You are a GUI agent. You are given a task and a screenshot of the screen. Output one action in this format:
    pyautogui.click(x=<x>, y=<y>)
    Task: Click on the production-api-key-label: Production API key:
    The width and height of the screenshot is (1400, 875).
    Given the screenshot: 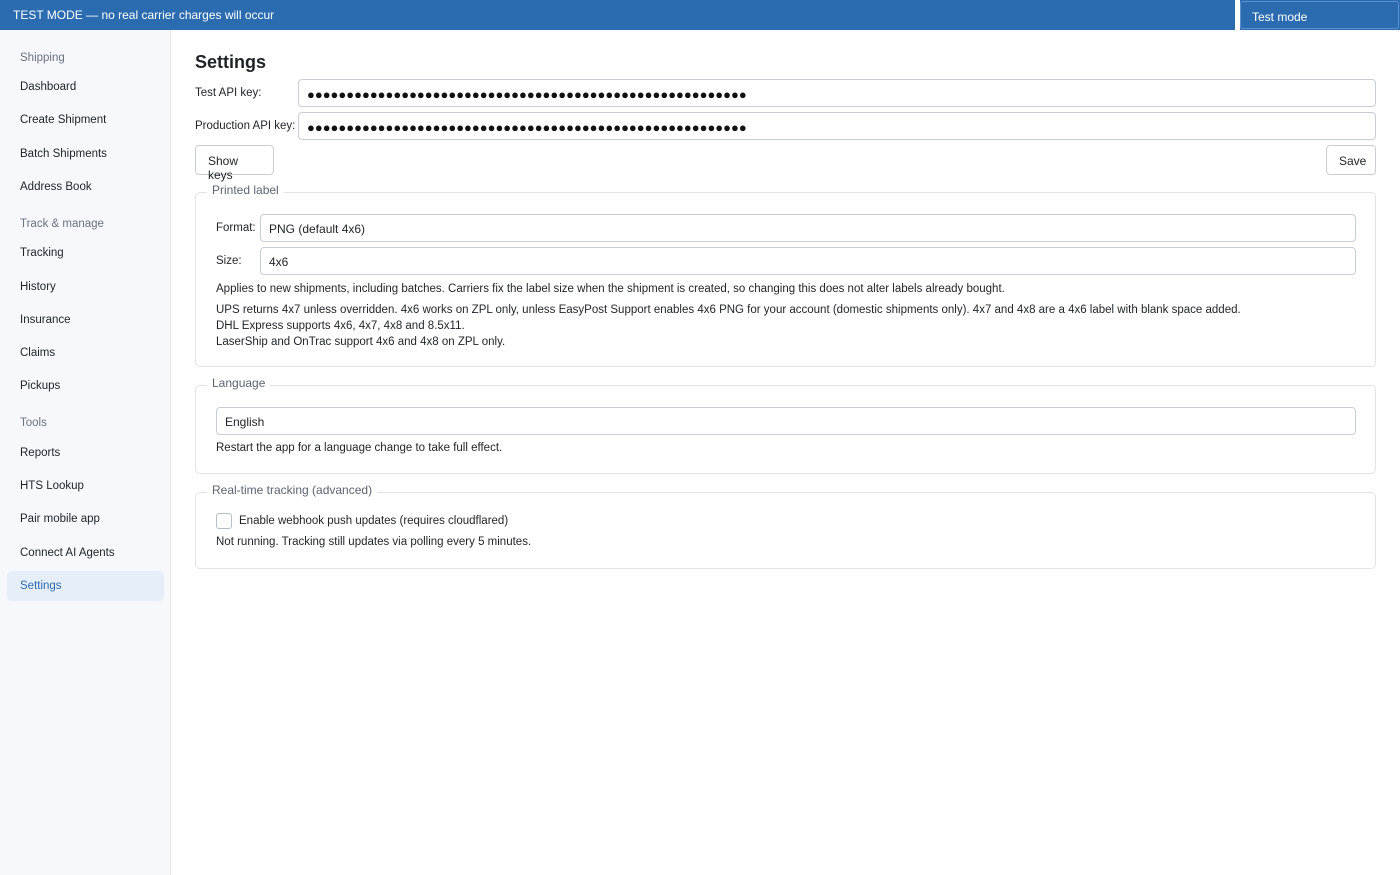 What is the action you would take?
    pyautogui.click(x=245, y=126)
    